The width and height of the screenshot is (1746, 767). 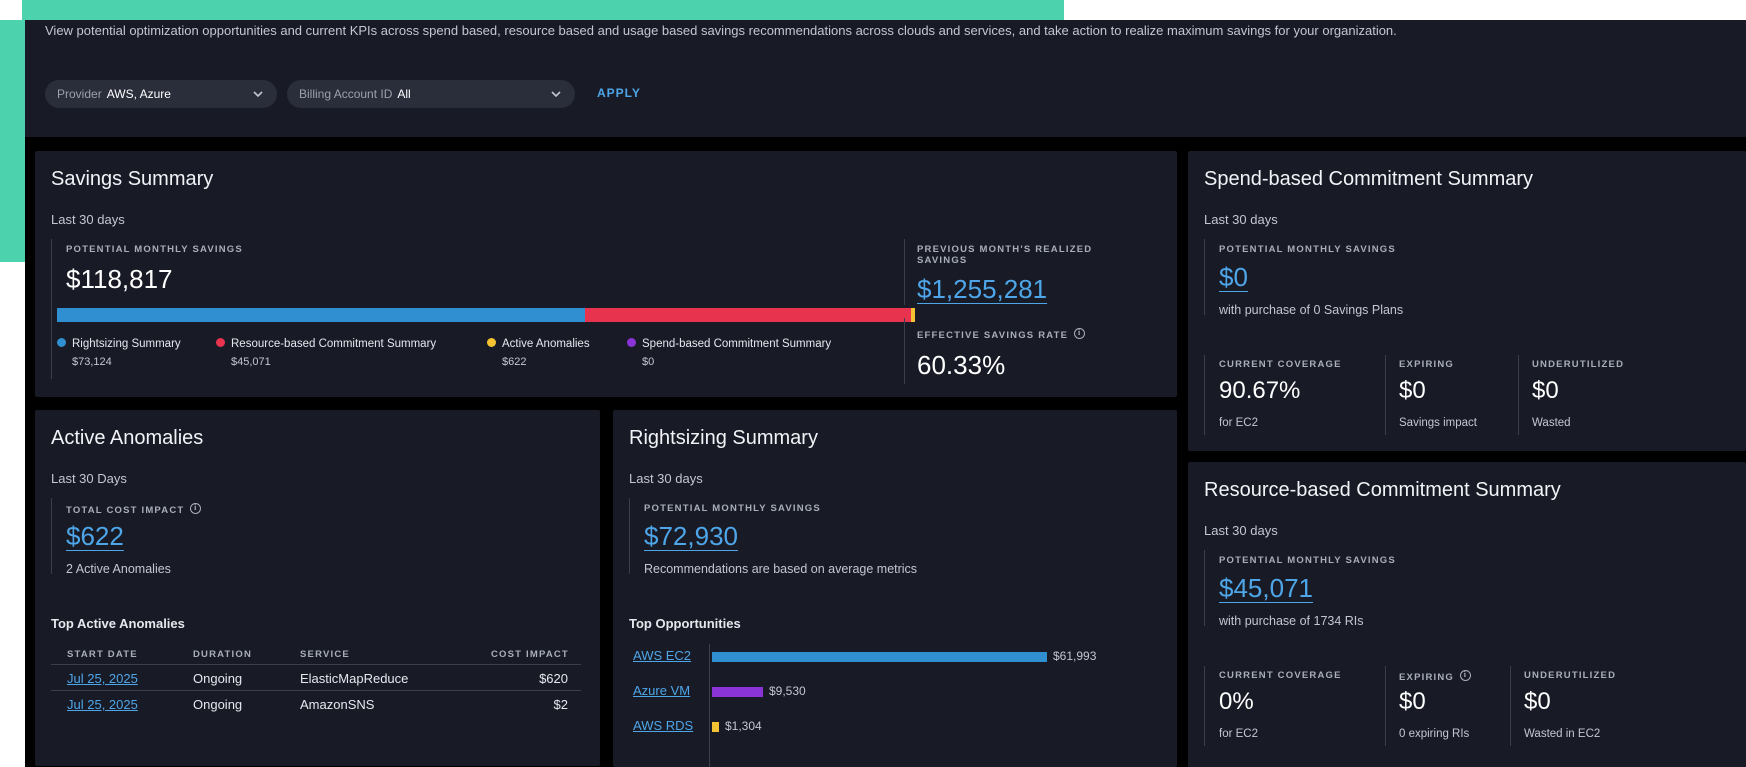 What do you see at coordinates (1369, 179) in the screenshot?
I see `card-title: Spend-based Commitment Summary` at bounding box center [1369, 179].